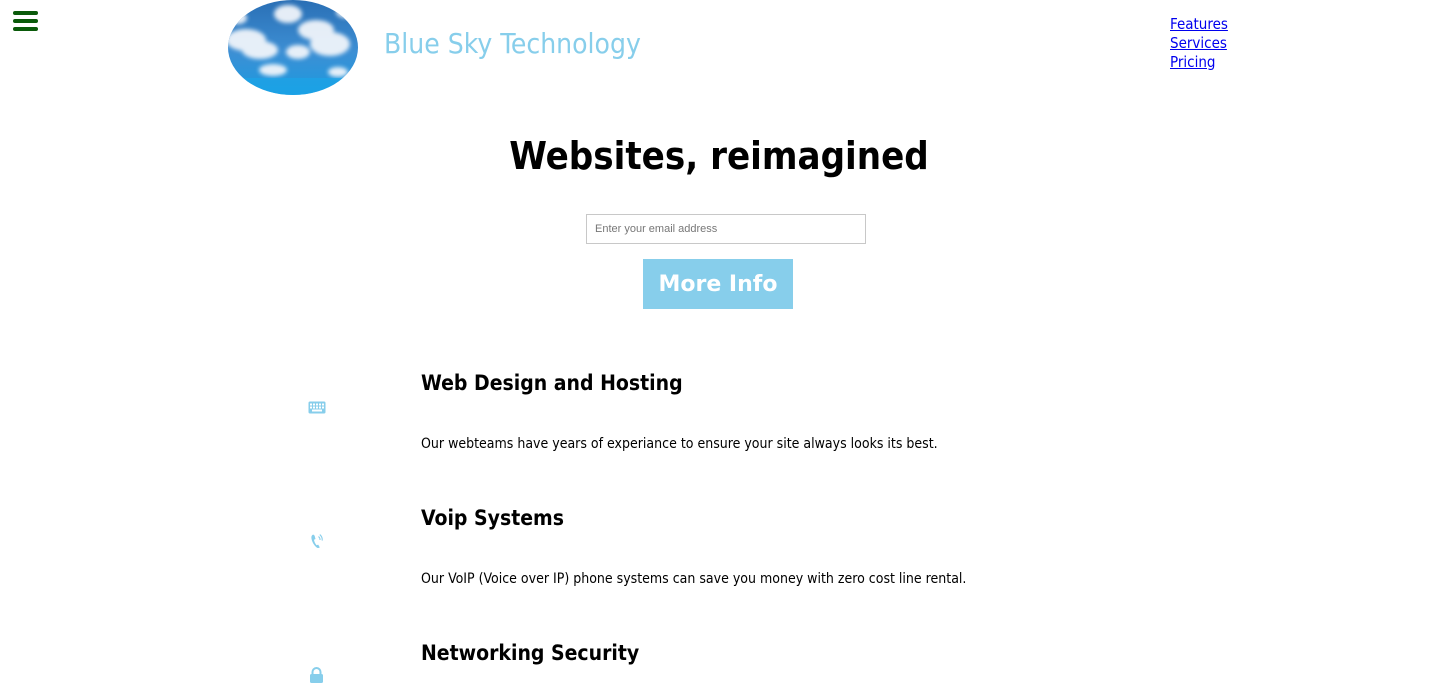 The width and height of the screenshot is (1438, 683). Describe the element at coordinates (1199, 24) in the screenshot. I see `nav-link-features: Features` at that location.